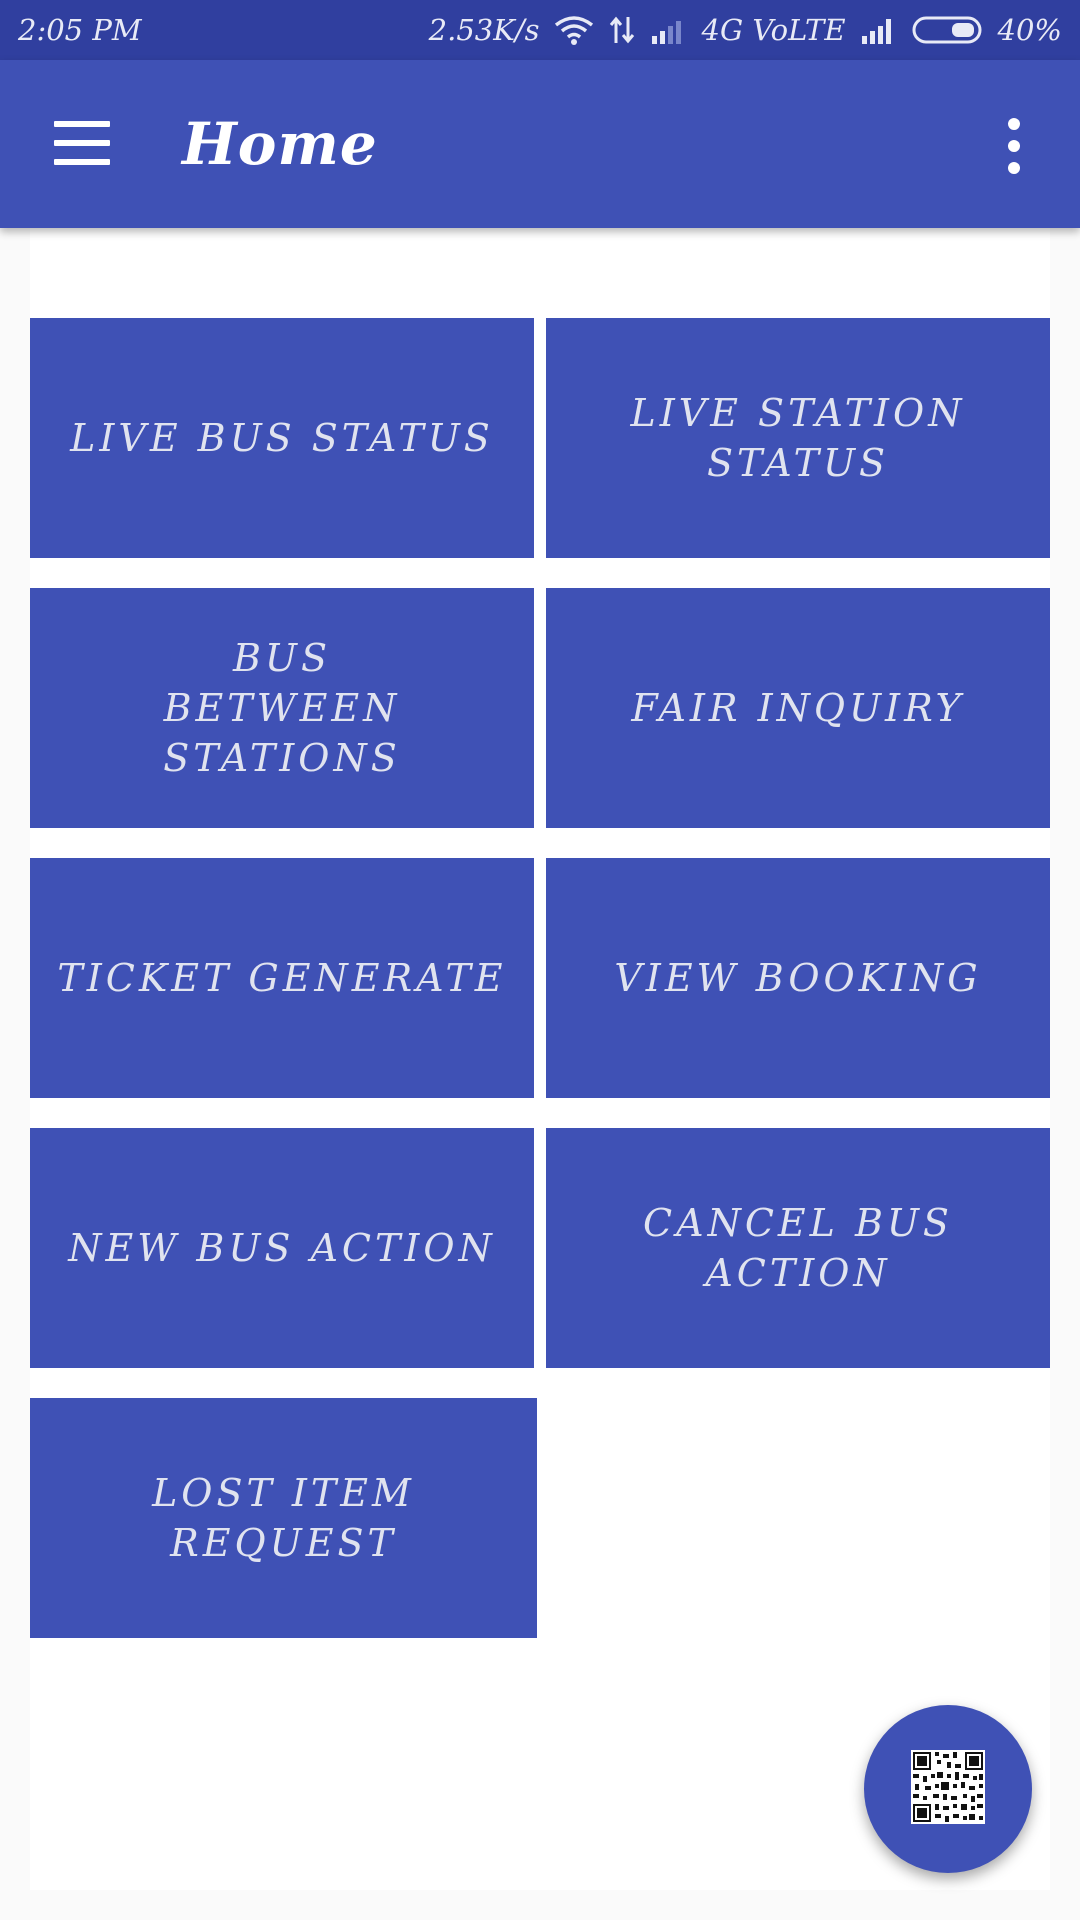 This screenshot has width=1080, height=1920. I want to click on tile-label: BUS BETWEEN STATIONS, so click(282, 708).